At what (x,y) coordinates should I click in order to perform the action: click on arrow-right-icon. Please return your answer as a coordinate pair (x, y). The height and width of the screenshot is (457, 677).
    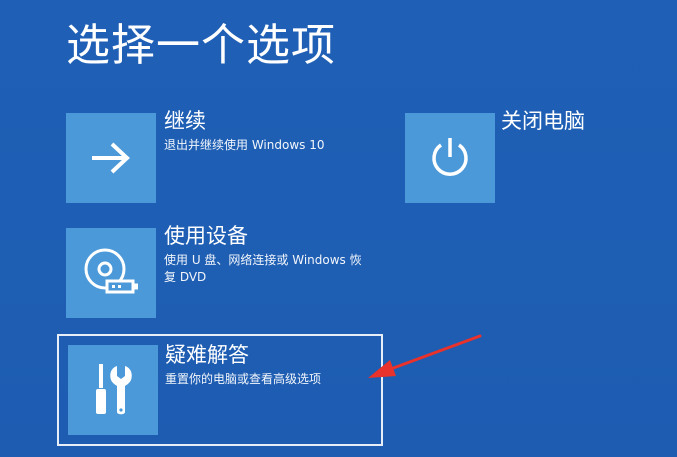
    Looking at the image, I should click on (111, 158).